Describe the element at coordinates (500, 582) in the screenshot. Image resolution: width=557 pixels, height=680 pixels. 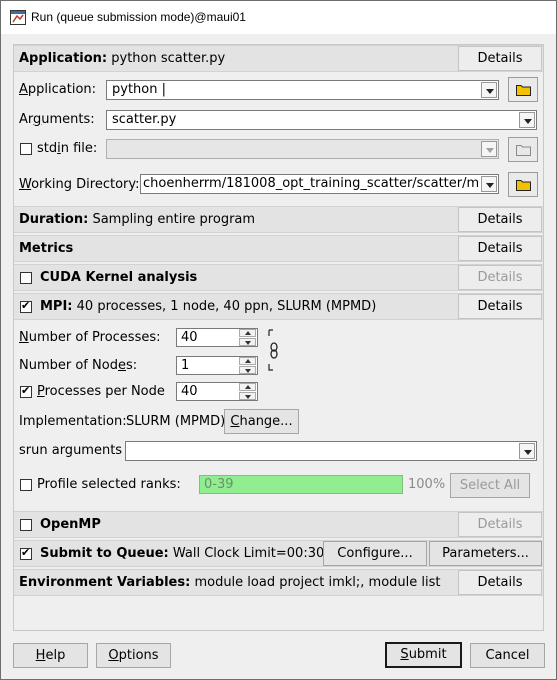
I see `env-details-button: Details` at that location.